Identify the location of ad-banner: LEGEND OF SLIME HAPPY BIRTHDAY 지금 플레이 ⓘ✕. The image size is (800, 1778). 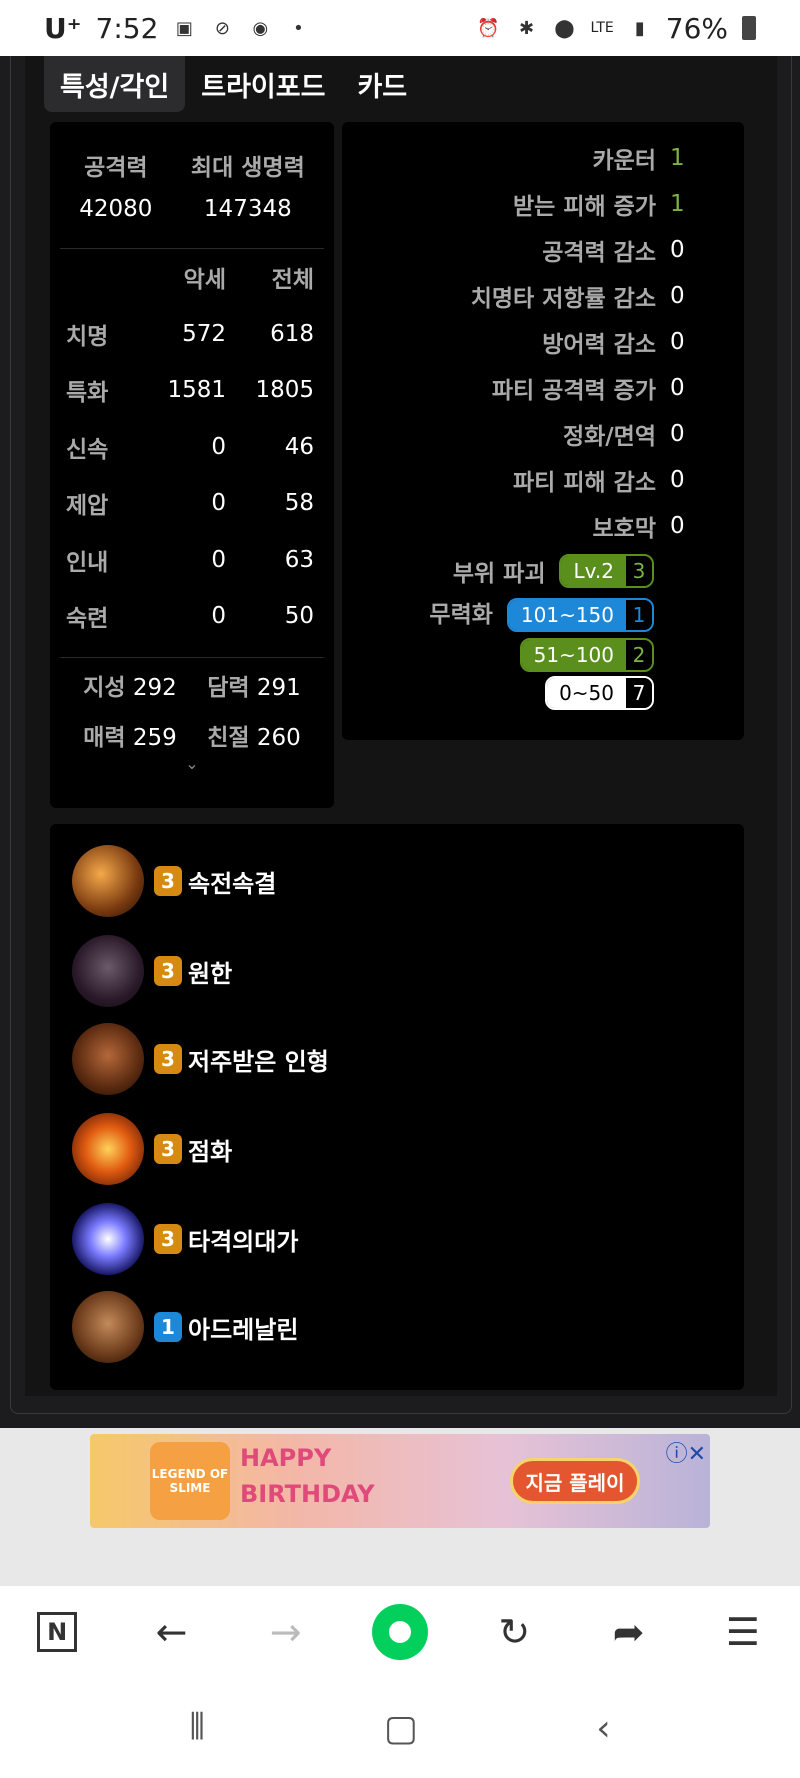
(400, 1481).